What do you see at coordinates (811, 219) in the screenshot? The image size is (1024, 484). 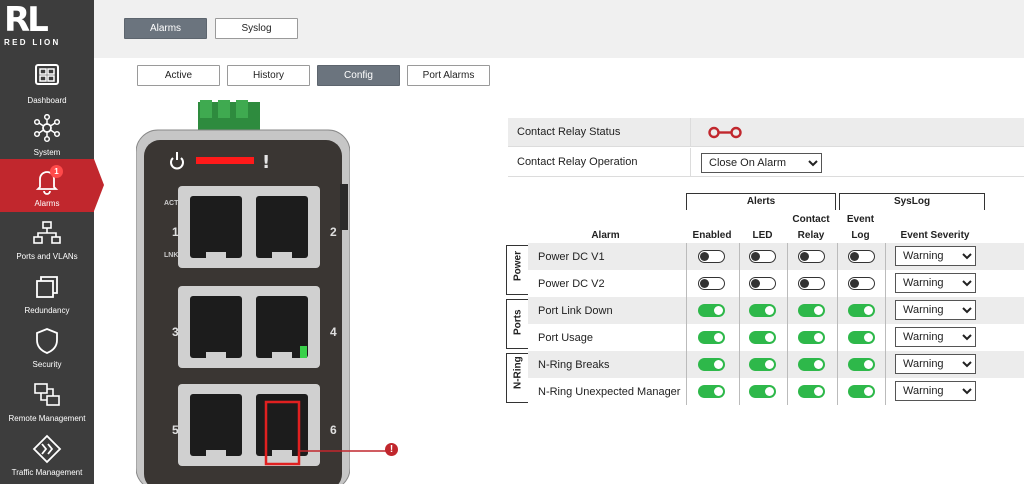 I see `col-contact-relay-line1: Contact` at bounding box center [811, 219].